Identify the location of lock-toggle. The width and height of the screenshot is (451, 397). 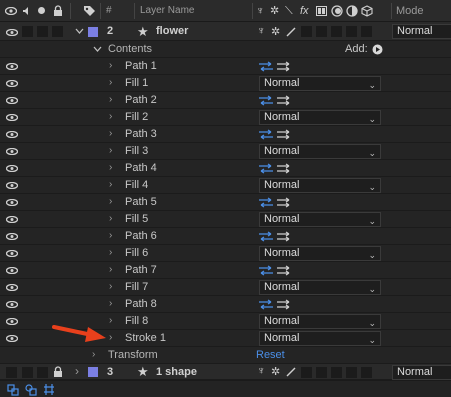
(57, 31).